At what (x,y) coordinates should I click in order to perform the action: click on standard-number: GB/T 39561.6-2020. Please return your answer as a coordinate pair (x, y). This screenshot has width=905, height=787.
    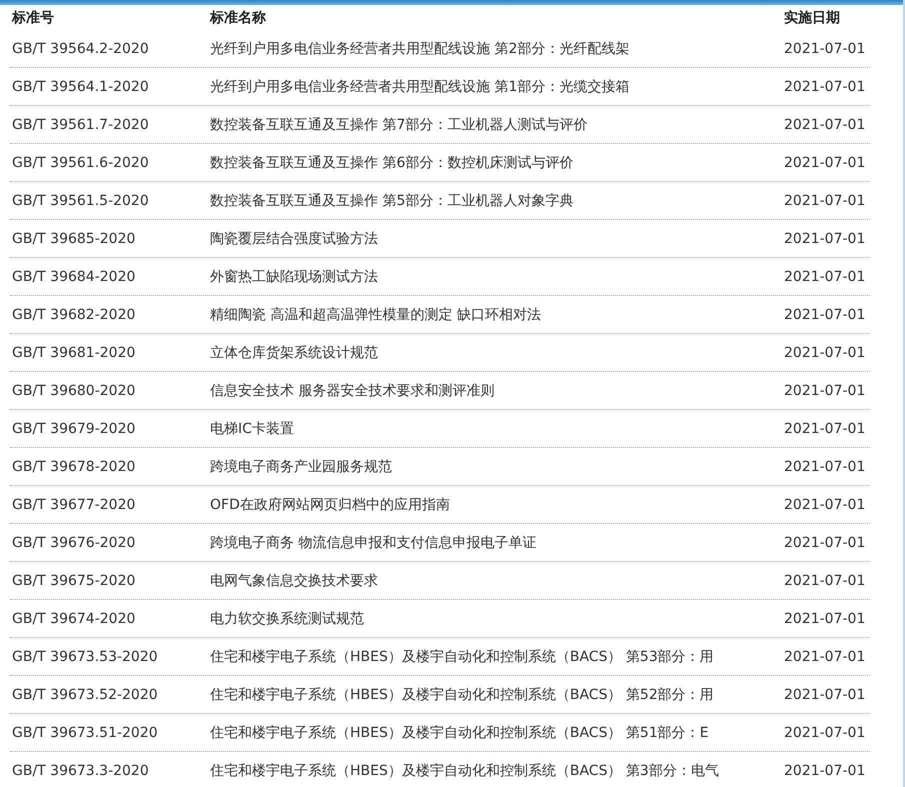
    Looking at the image, I should click on (80, 162).